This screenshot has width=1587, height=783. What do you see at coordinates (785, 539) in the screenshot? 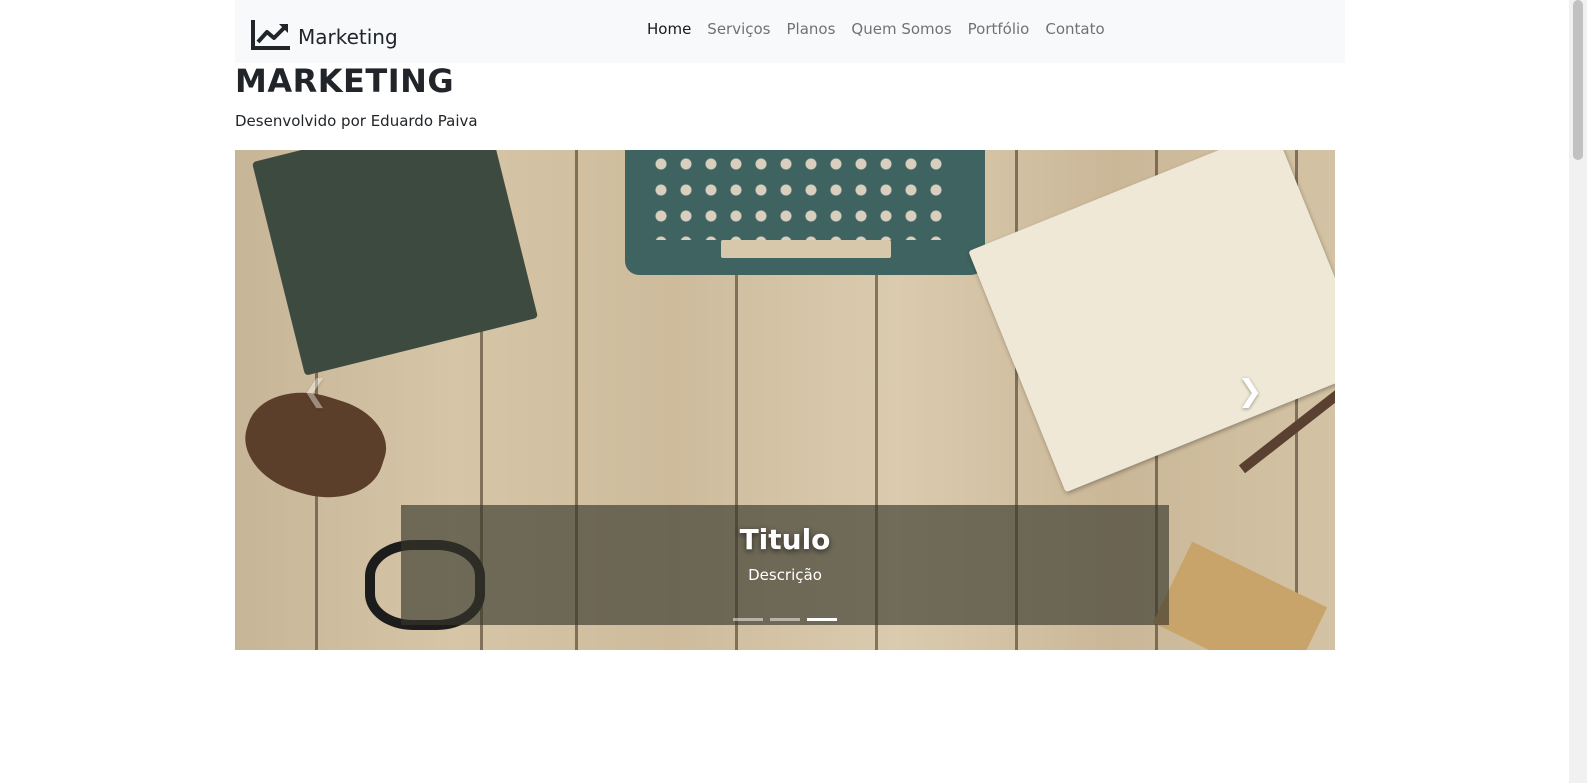
I see `caption-title: Titulo` at bounding box center [785, 539].